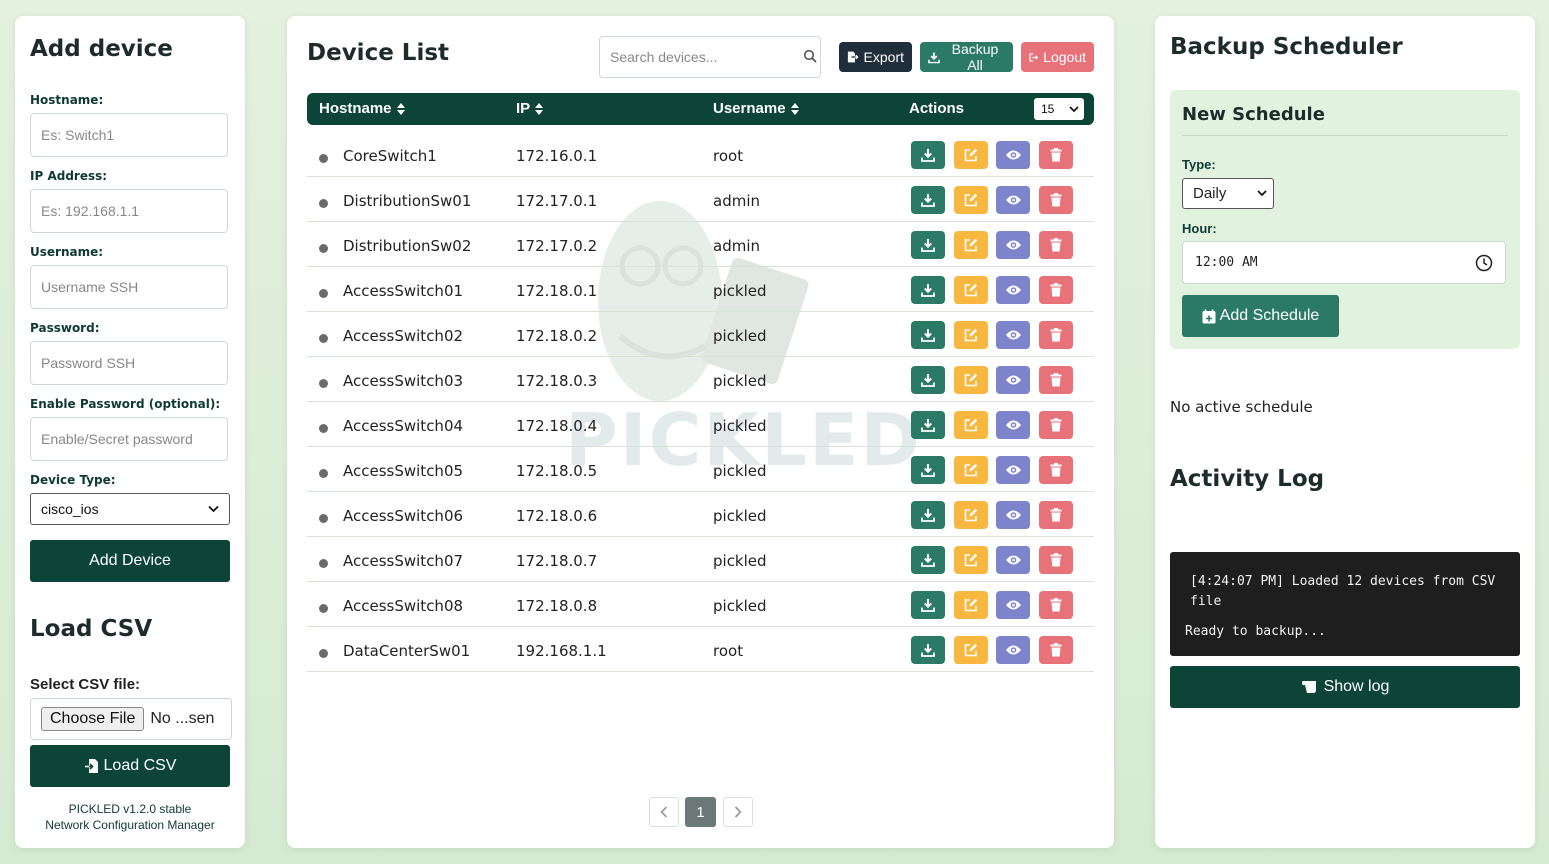 Image resolution: width=1549 pixels, height=864 pixels. I want to click on page-1-button: 1, so click(700, 812).